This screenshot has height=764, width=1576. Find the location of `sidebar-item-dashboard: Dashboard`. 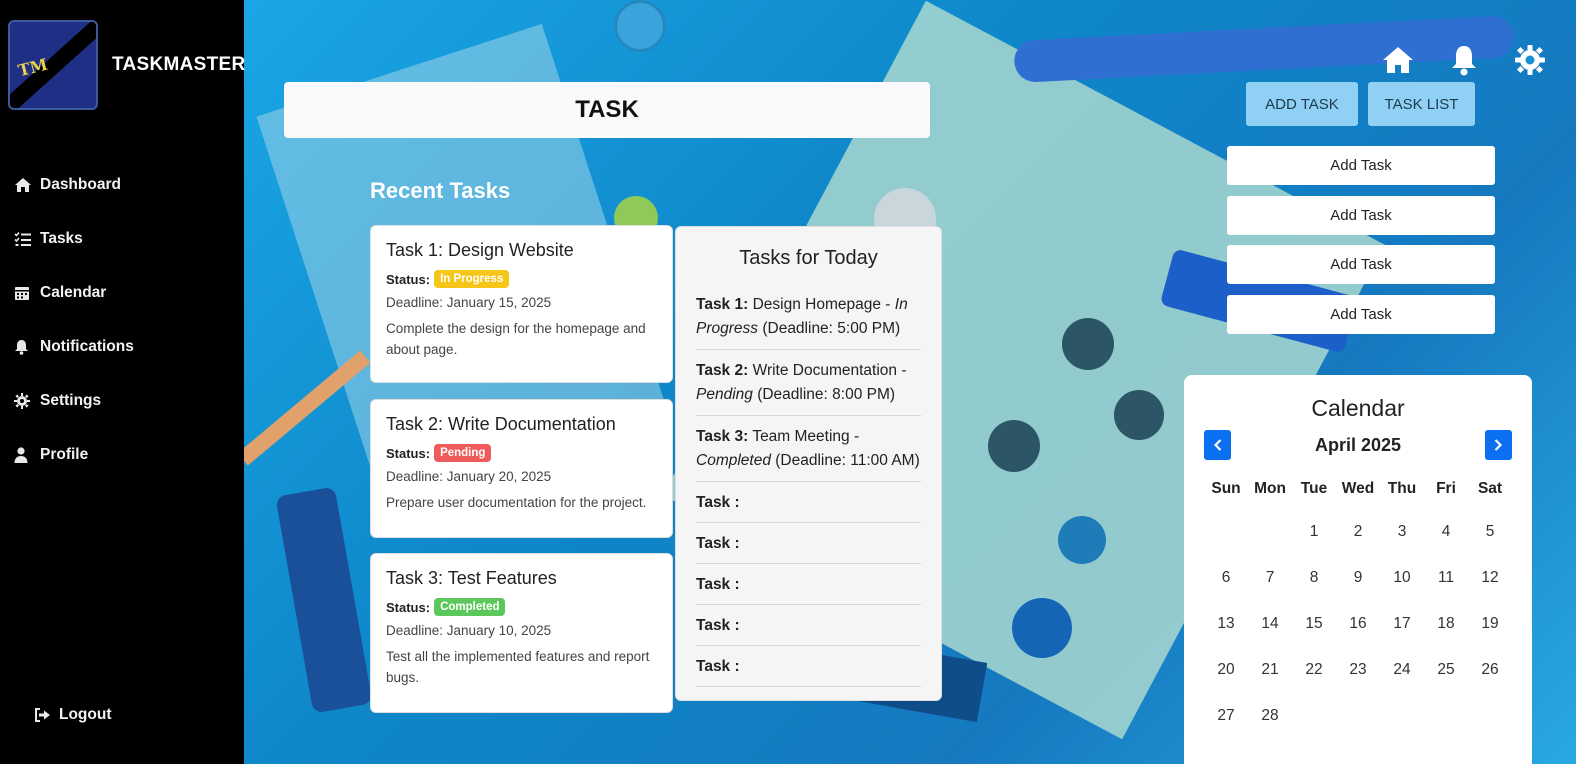

sidebar-item-dashboard: Dashboard is located at coordinates (74, 185).